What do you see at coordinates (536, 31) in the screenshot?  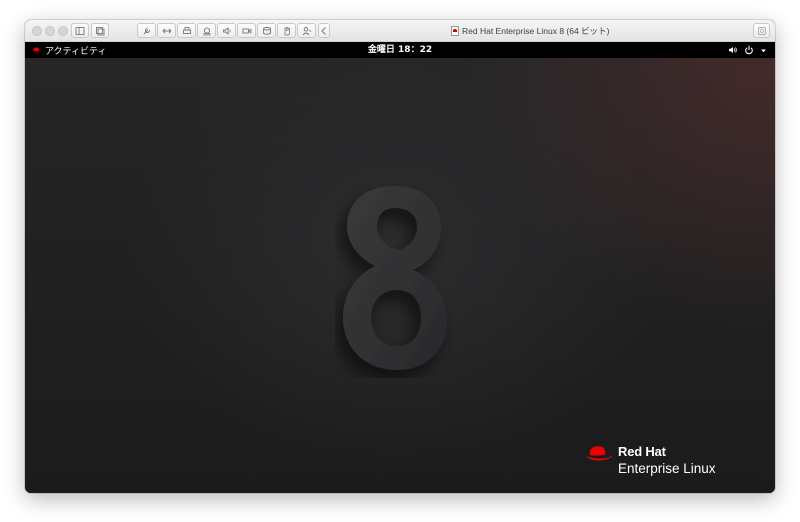 I see `window-title-text: Red Hat Enterprise Linux 8 (64 ビット)` at bounding box center [536, 31].